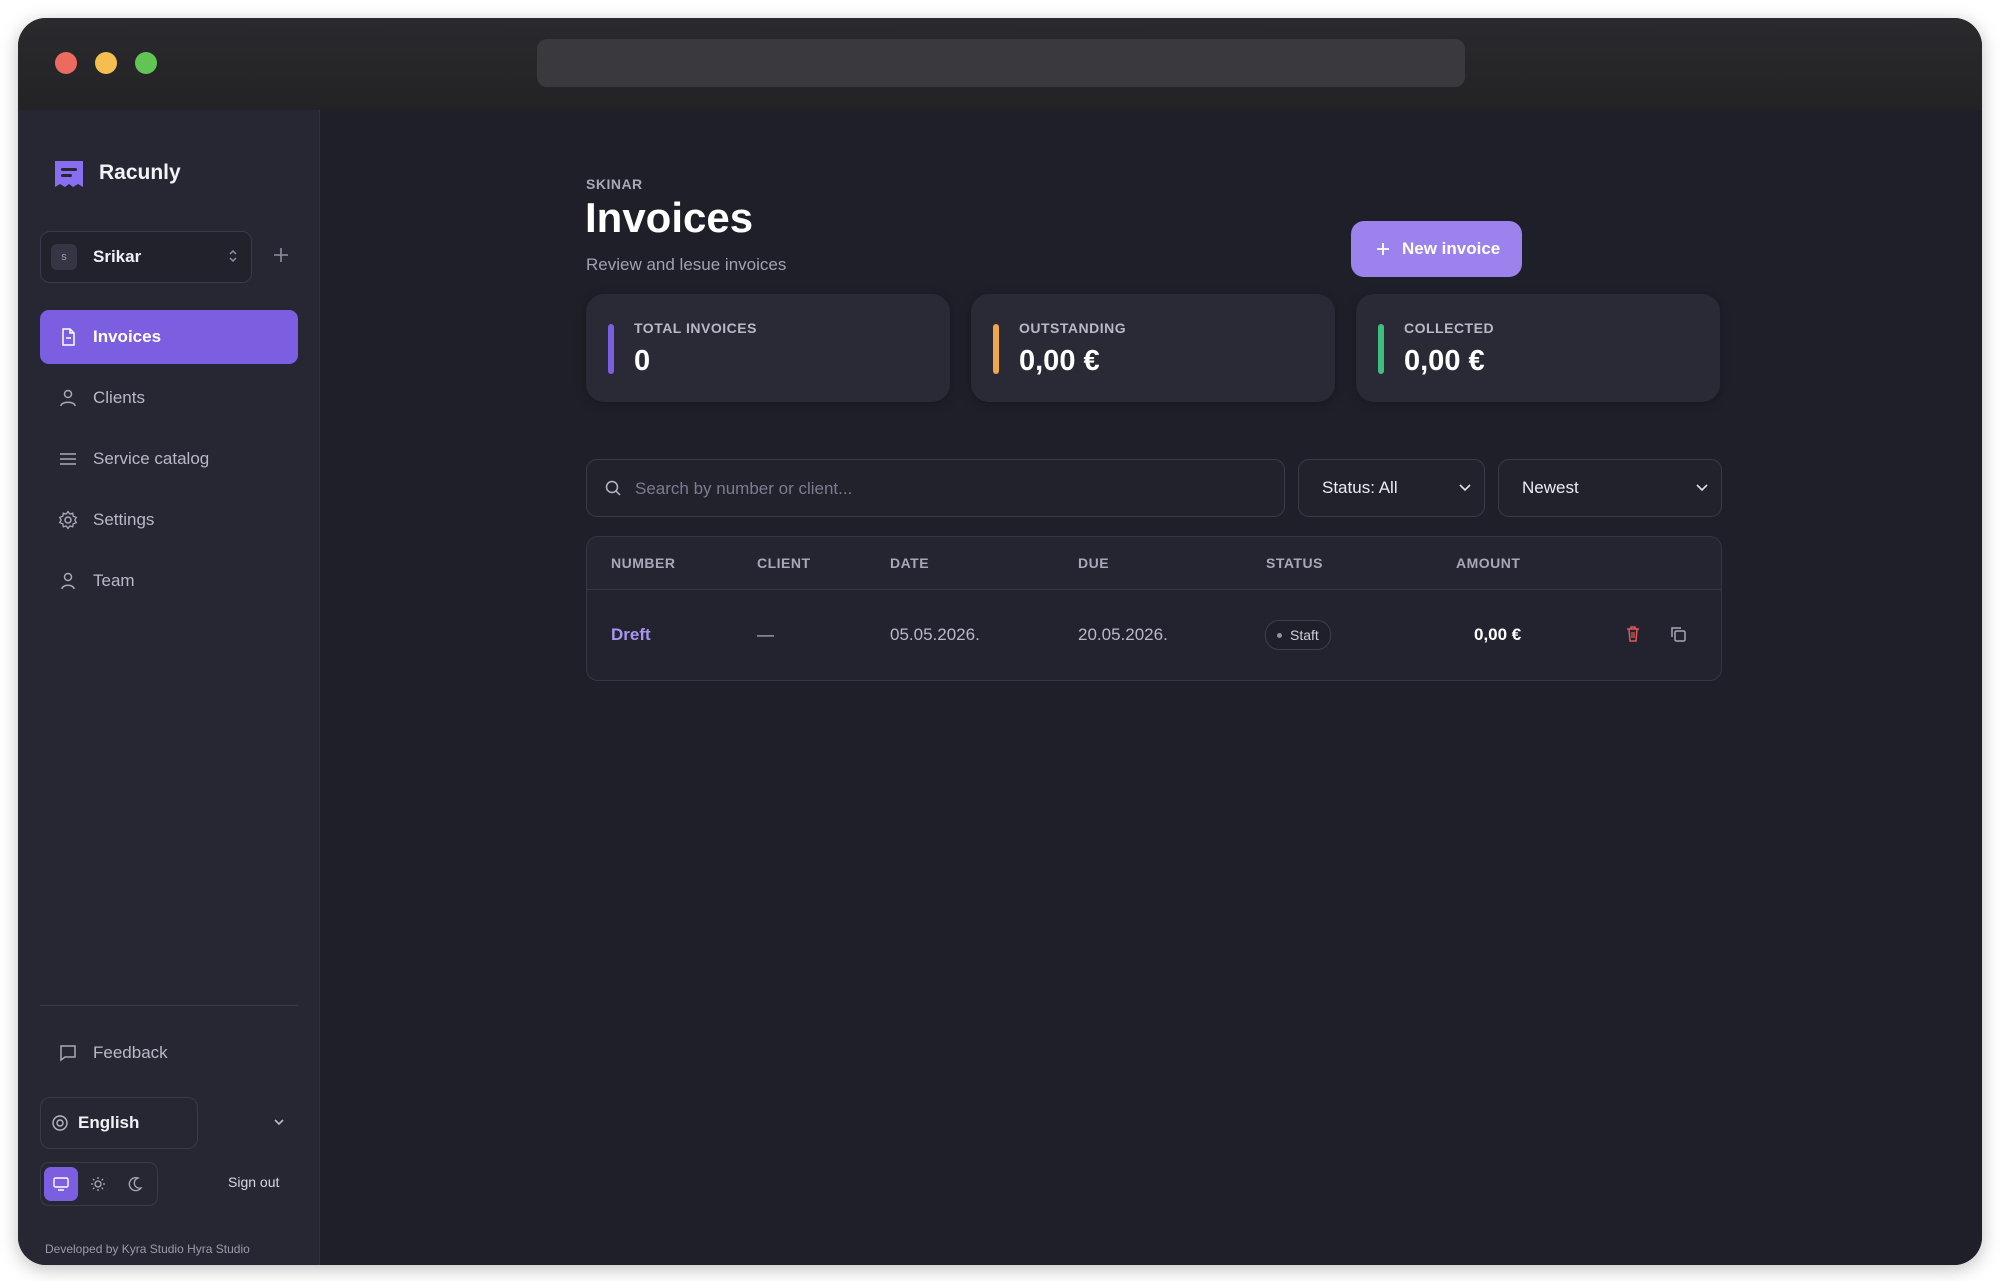 The width and height of the screenshot is (2000, 1281). Describe the element at coordinates (695, 328) in the screenshot. I see `stat-label: TOTAL INVOICES` at that location.